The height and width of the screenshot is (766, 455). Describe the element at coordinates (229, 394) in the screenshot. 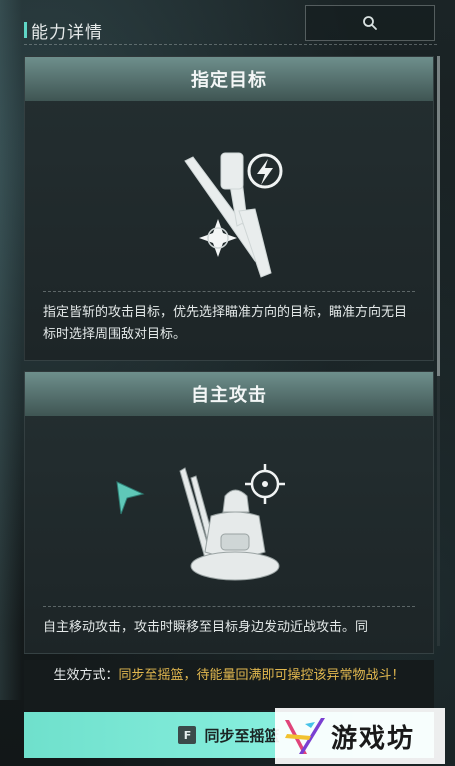

I see `card-title: 自主攻击` at that location.